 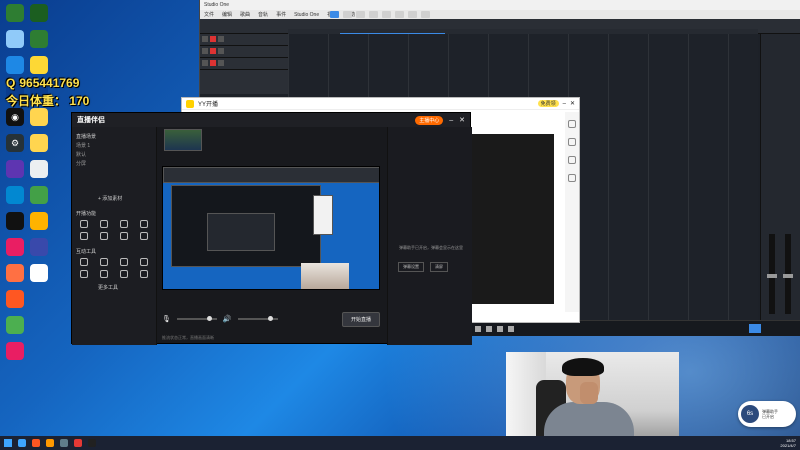 What do you see at coordinates (439, 267) in the screenshot?
I see `chat-clear-button: 清屏` at bounding box center [439, 267].